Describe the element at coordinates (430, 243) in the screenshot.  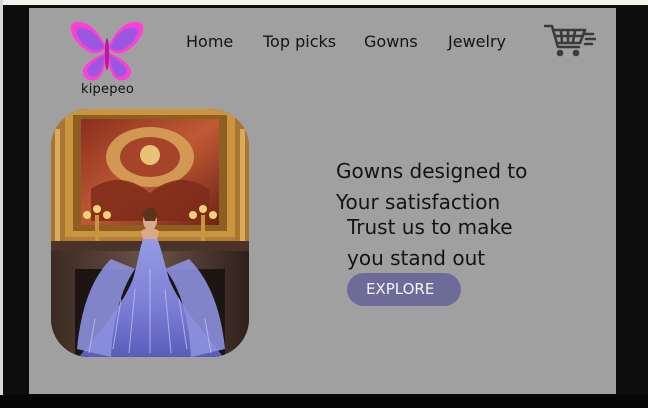
I see `hero-subline: Trust us to make you stand out` at that location.